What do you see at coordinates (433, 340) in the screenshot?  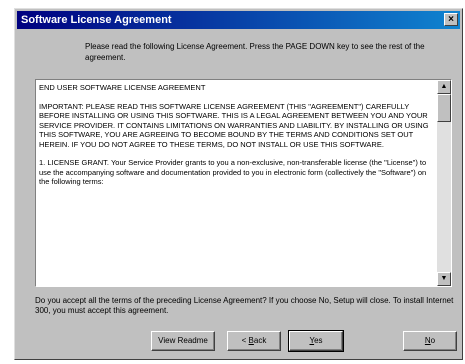 I see `no-label-rest: o` at bounding box center [433, 340].